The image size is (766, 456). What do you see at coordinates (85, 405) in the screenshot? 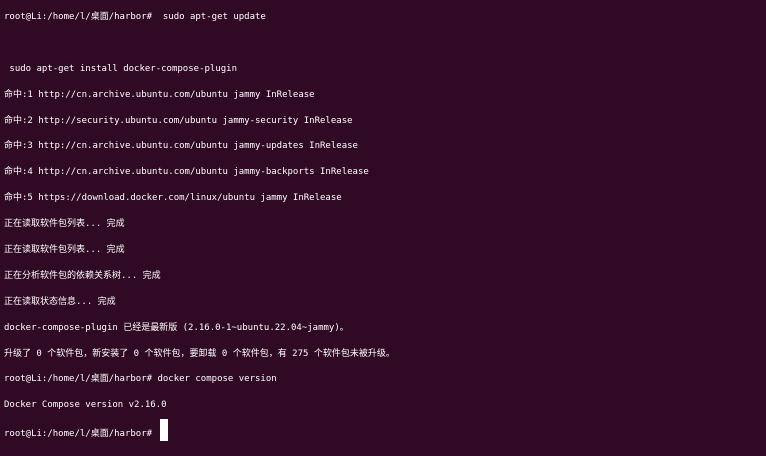
I see `terminal-line: Docker Compose version v2.16.0` at bounding box center [85, 405].